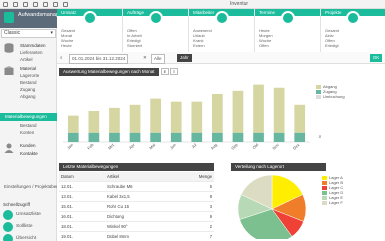 The width and height of the screenshot is (385, 241). I want to click on kpi-mitarbeiter: Mitarbeiter Anwesend Urlaub Krank Extern, so click(222, 30).